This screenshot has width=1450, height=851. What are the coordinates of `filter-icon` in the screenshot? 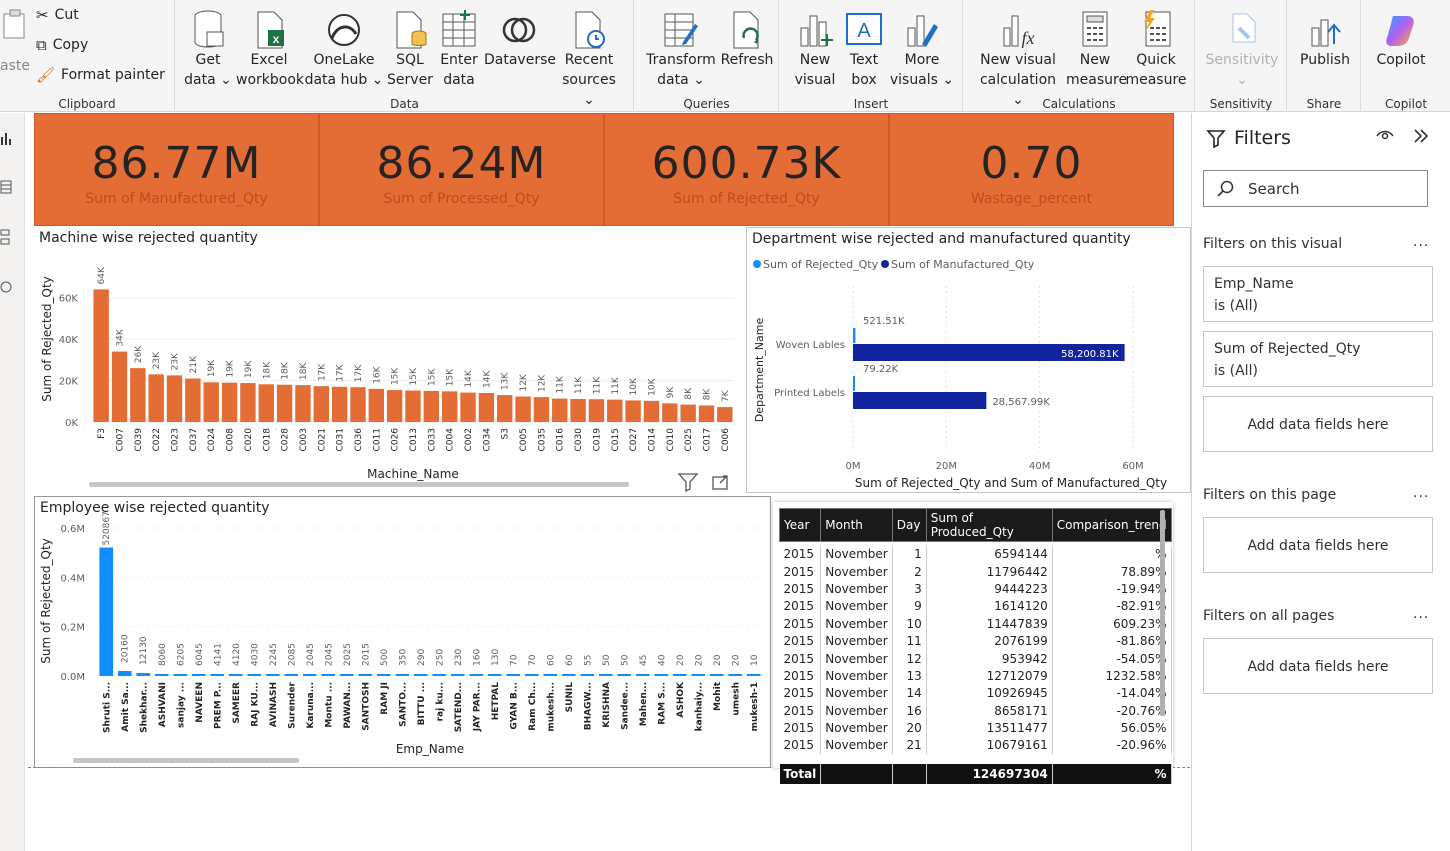 It's located at (688, 483).